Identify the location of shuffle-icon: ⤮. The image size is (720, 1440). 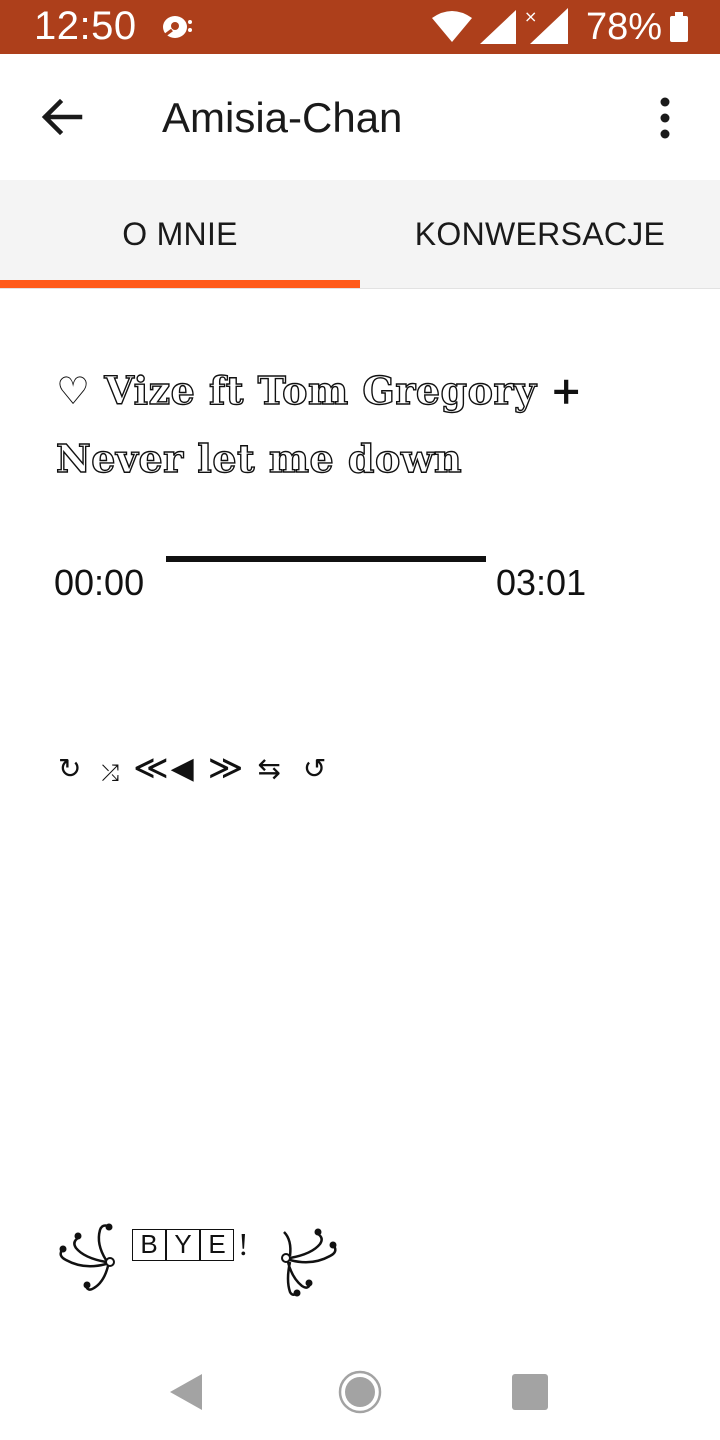
(110, 773).